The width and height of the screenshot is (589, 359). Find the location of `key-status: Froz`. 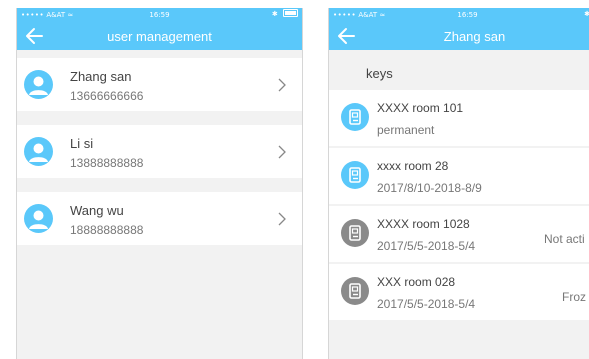

key-status: Froz is located at coordinates (574, 297).